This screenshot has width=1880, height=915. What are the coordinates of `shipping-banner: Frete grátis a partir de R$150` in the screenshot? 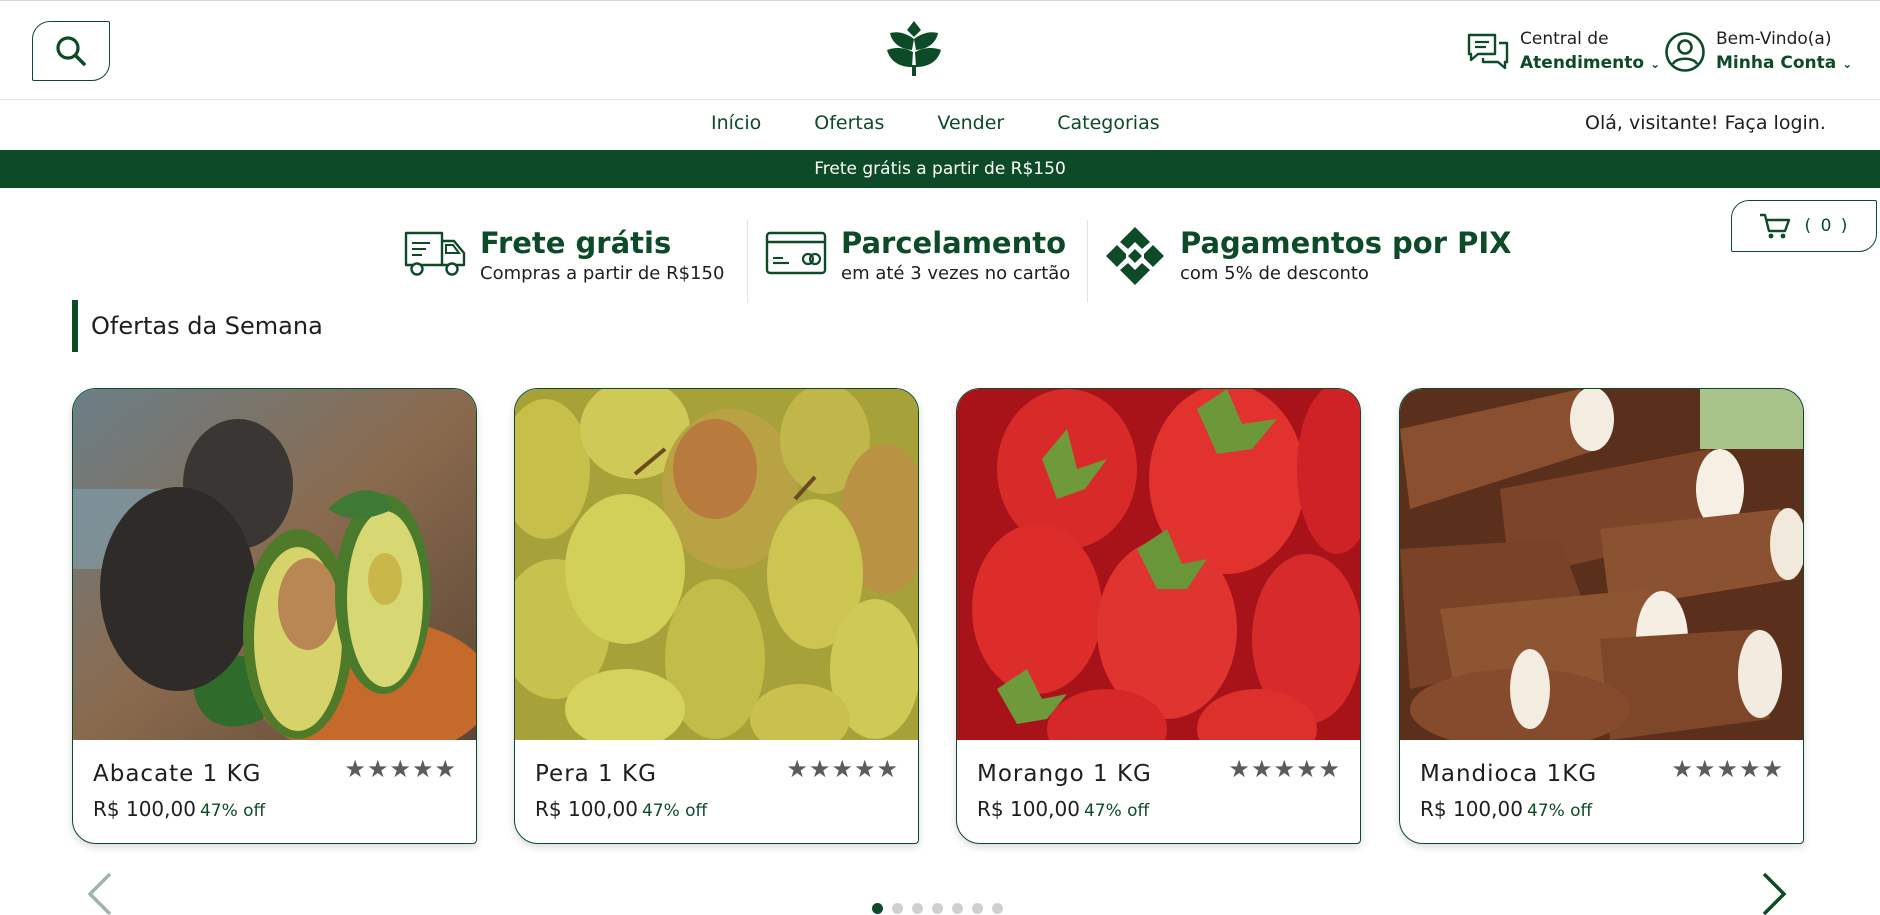 It's located at (940, 169).